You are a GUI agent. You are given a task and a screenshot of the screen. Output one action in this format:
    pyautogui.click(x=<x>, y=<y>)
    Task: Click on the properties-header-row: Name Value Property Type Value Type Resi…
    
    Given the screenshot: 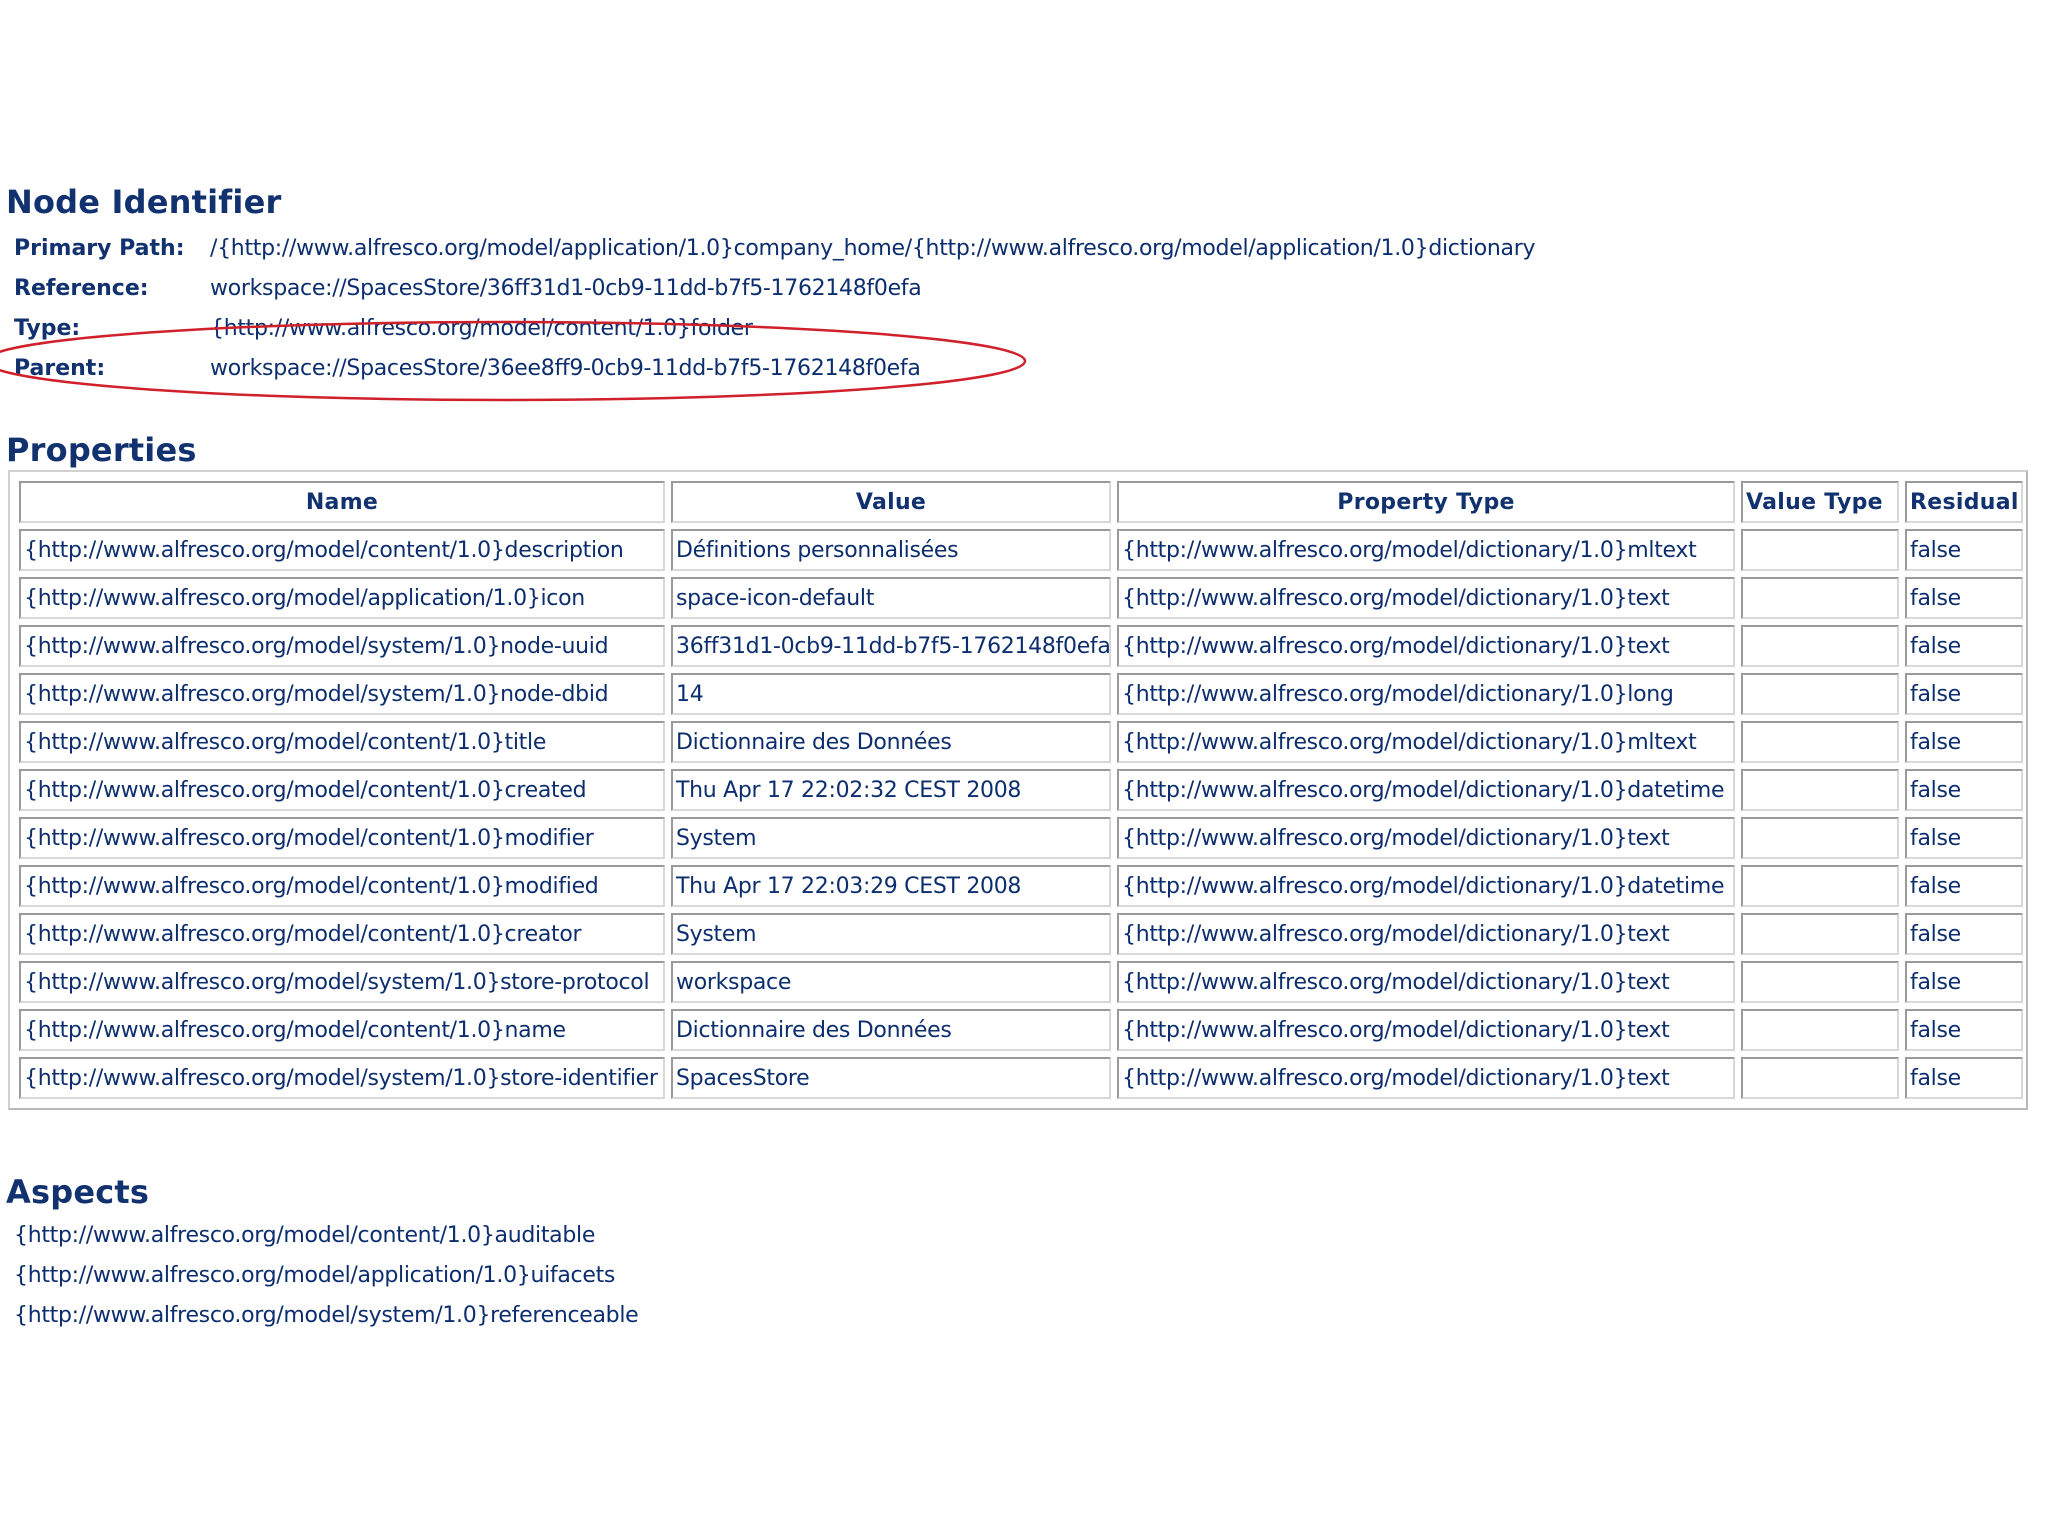 What is the action you would take?
    pyautogui.click(x=1021, y=502)
    